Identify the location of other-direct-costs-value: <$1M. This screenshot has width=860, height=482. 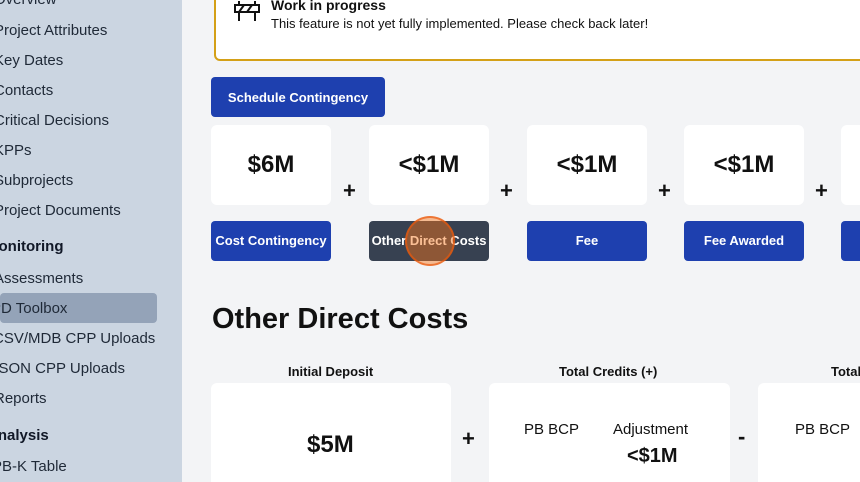
(429, 165).